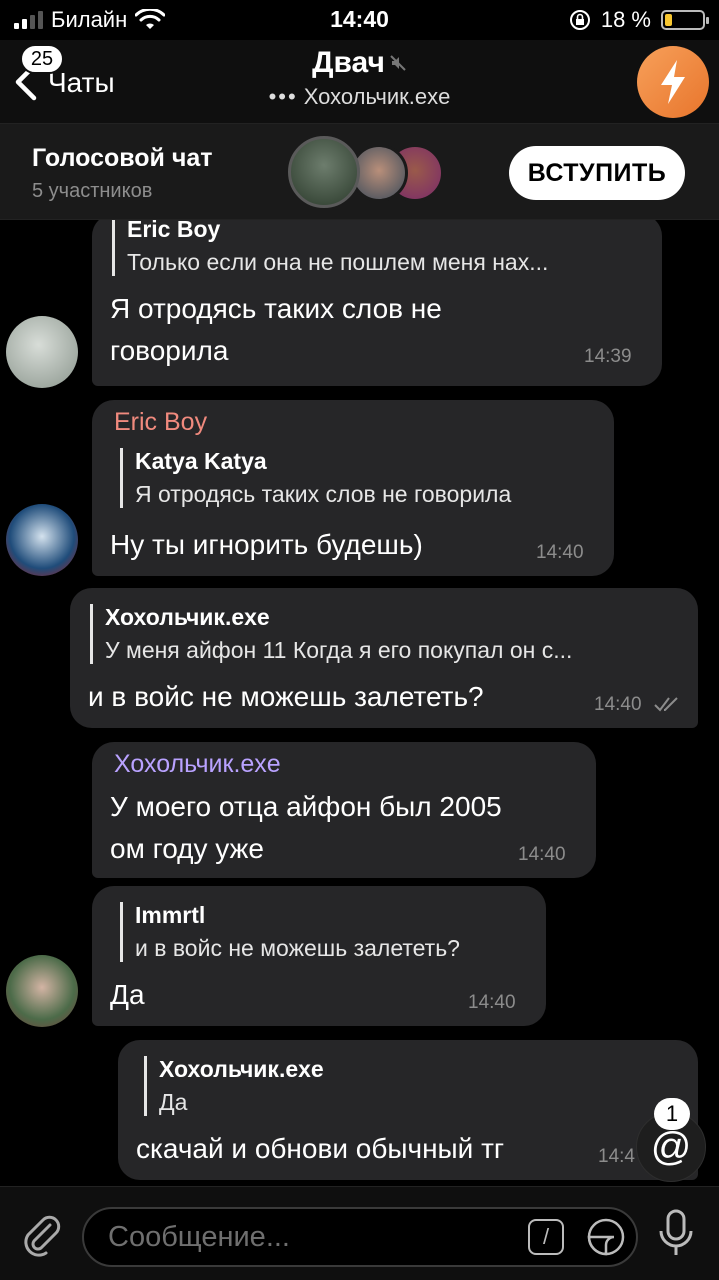 The image size is (719, 1280). Describe the element at coordinates (616, 1156) in the screenshot. I see `message-time: 14:4` at that location.